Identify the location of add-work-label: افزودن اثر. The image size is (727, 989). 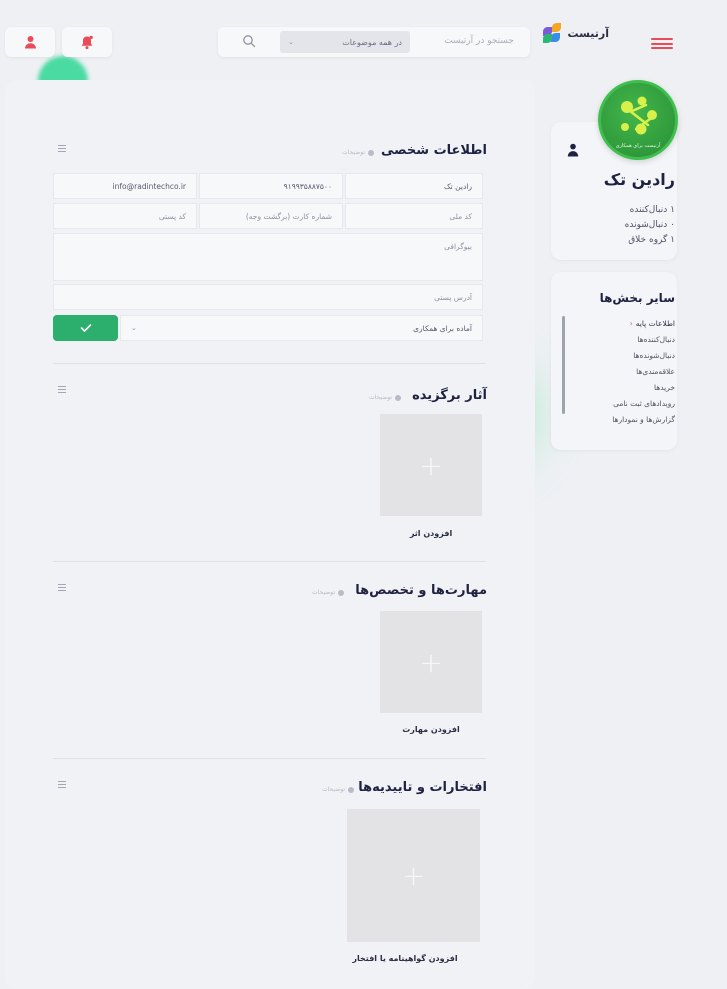
(431, 533).